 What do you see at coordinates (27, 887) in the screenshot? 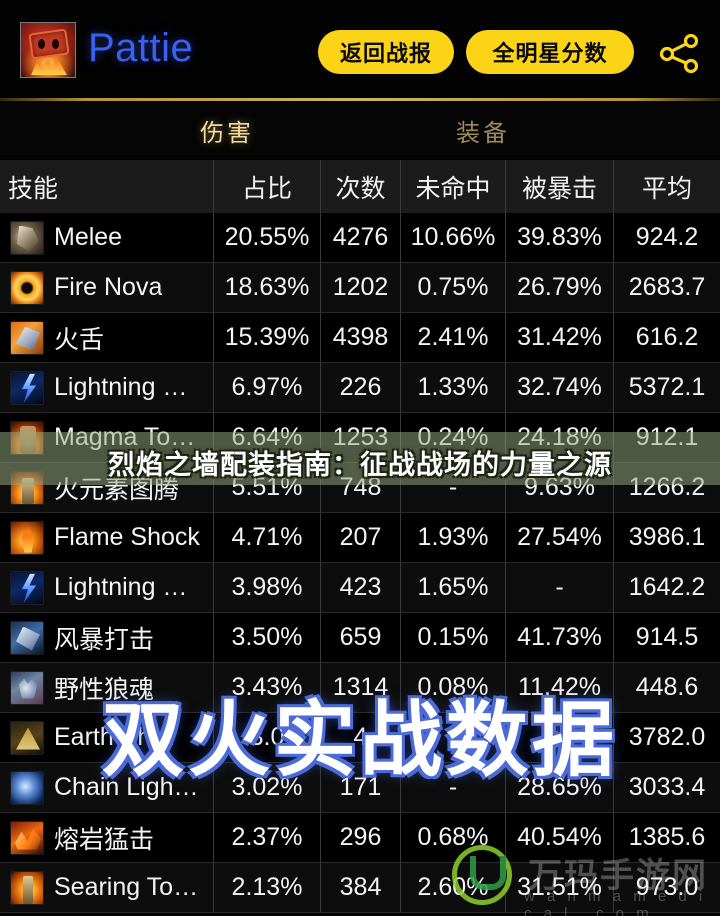
I see `searing-totem-icon` at bounding box center [27, 887].